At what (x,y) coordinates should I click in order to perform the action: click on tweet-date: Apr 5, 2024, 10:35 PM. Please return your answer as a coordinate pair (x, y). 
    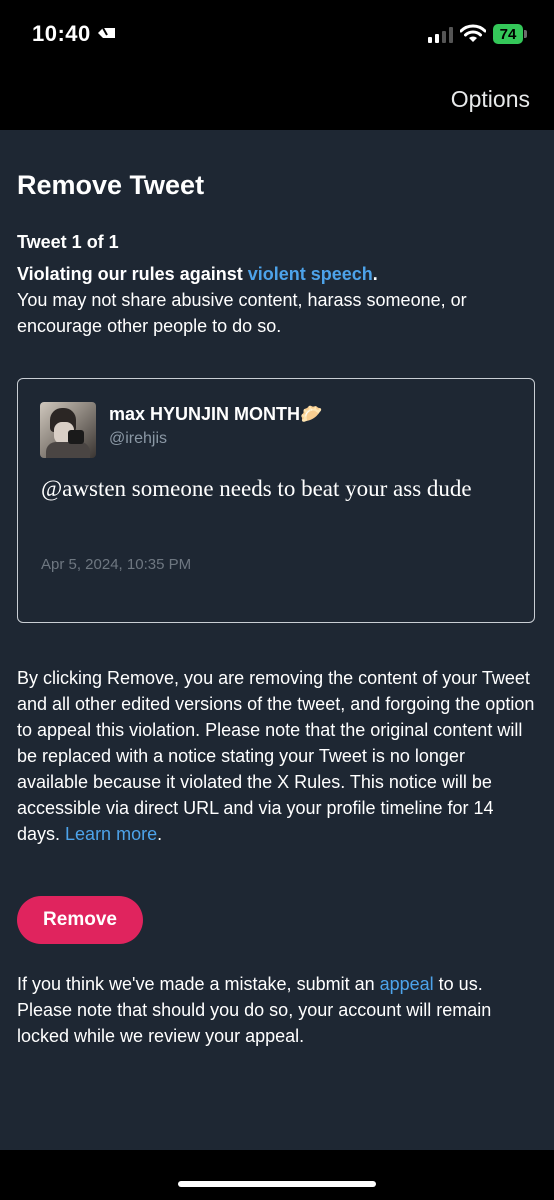
    Looking at the image, I should click on (116, 564).